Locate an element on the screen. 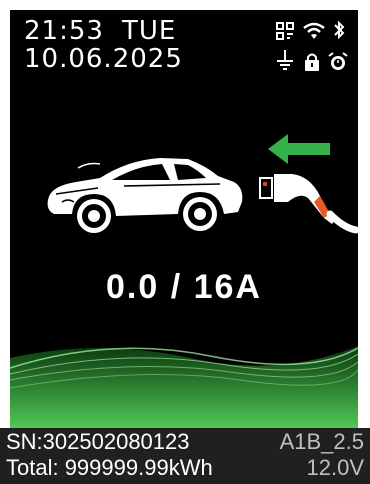  weekday: TUE is located at coordinates (149, 31).